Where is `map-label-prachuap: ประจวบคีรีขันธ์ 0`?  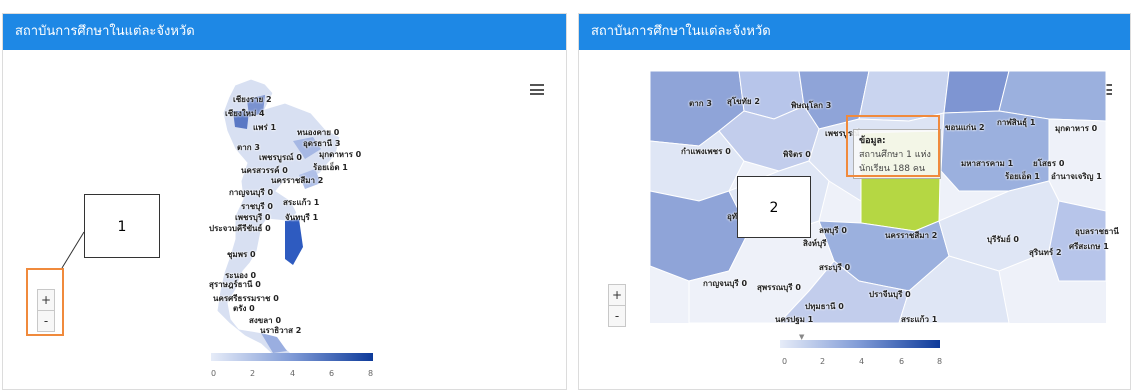 map-label-prachuap: ประจวบคีรีขันธ์ 0 is located at coordinates (240, 228).